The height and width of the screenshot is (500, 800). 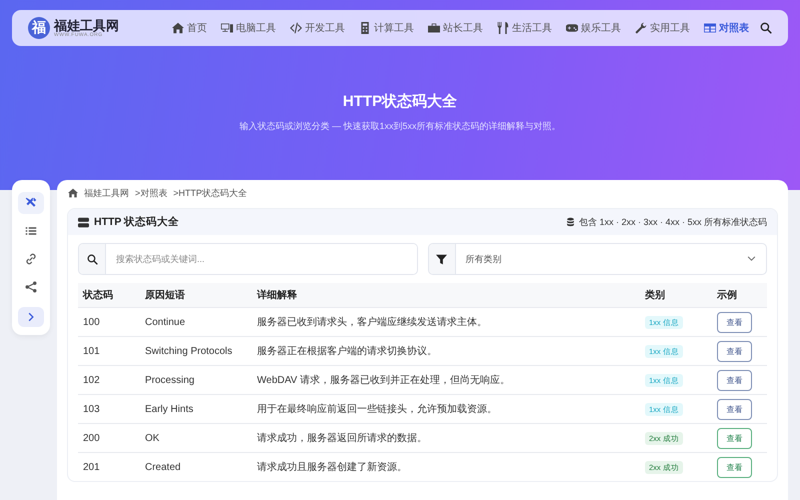 I want to click on table-cell: Early Hints, so click(x=196, y=409).